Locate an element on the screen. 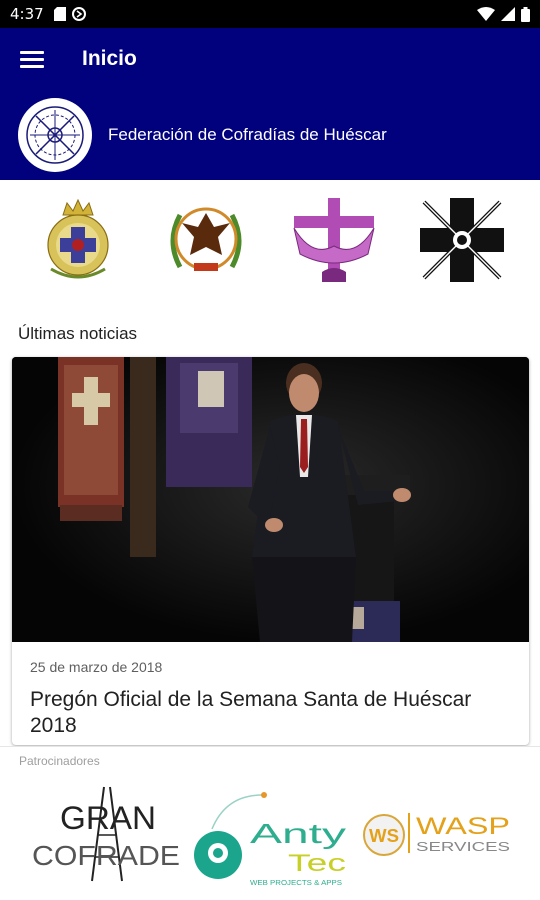 Image resolution: width=540 pixels, height=900 pixels. data-saver-icon is located at coordinates (78, 14).